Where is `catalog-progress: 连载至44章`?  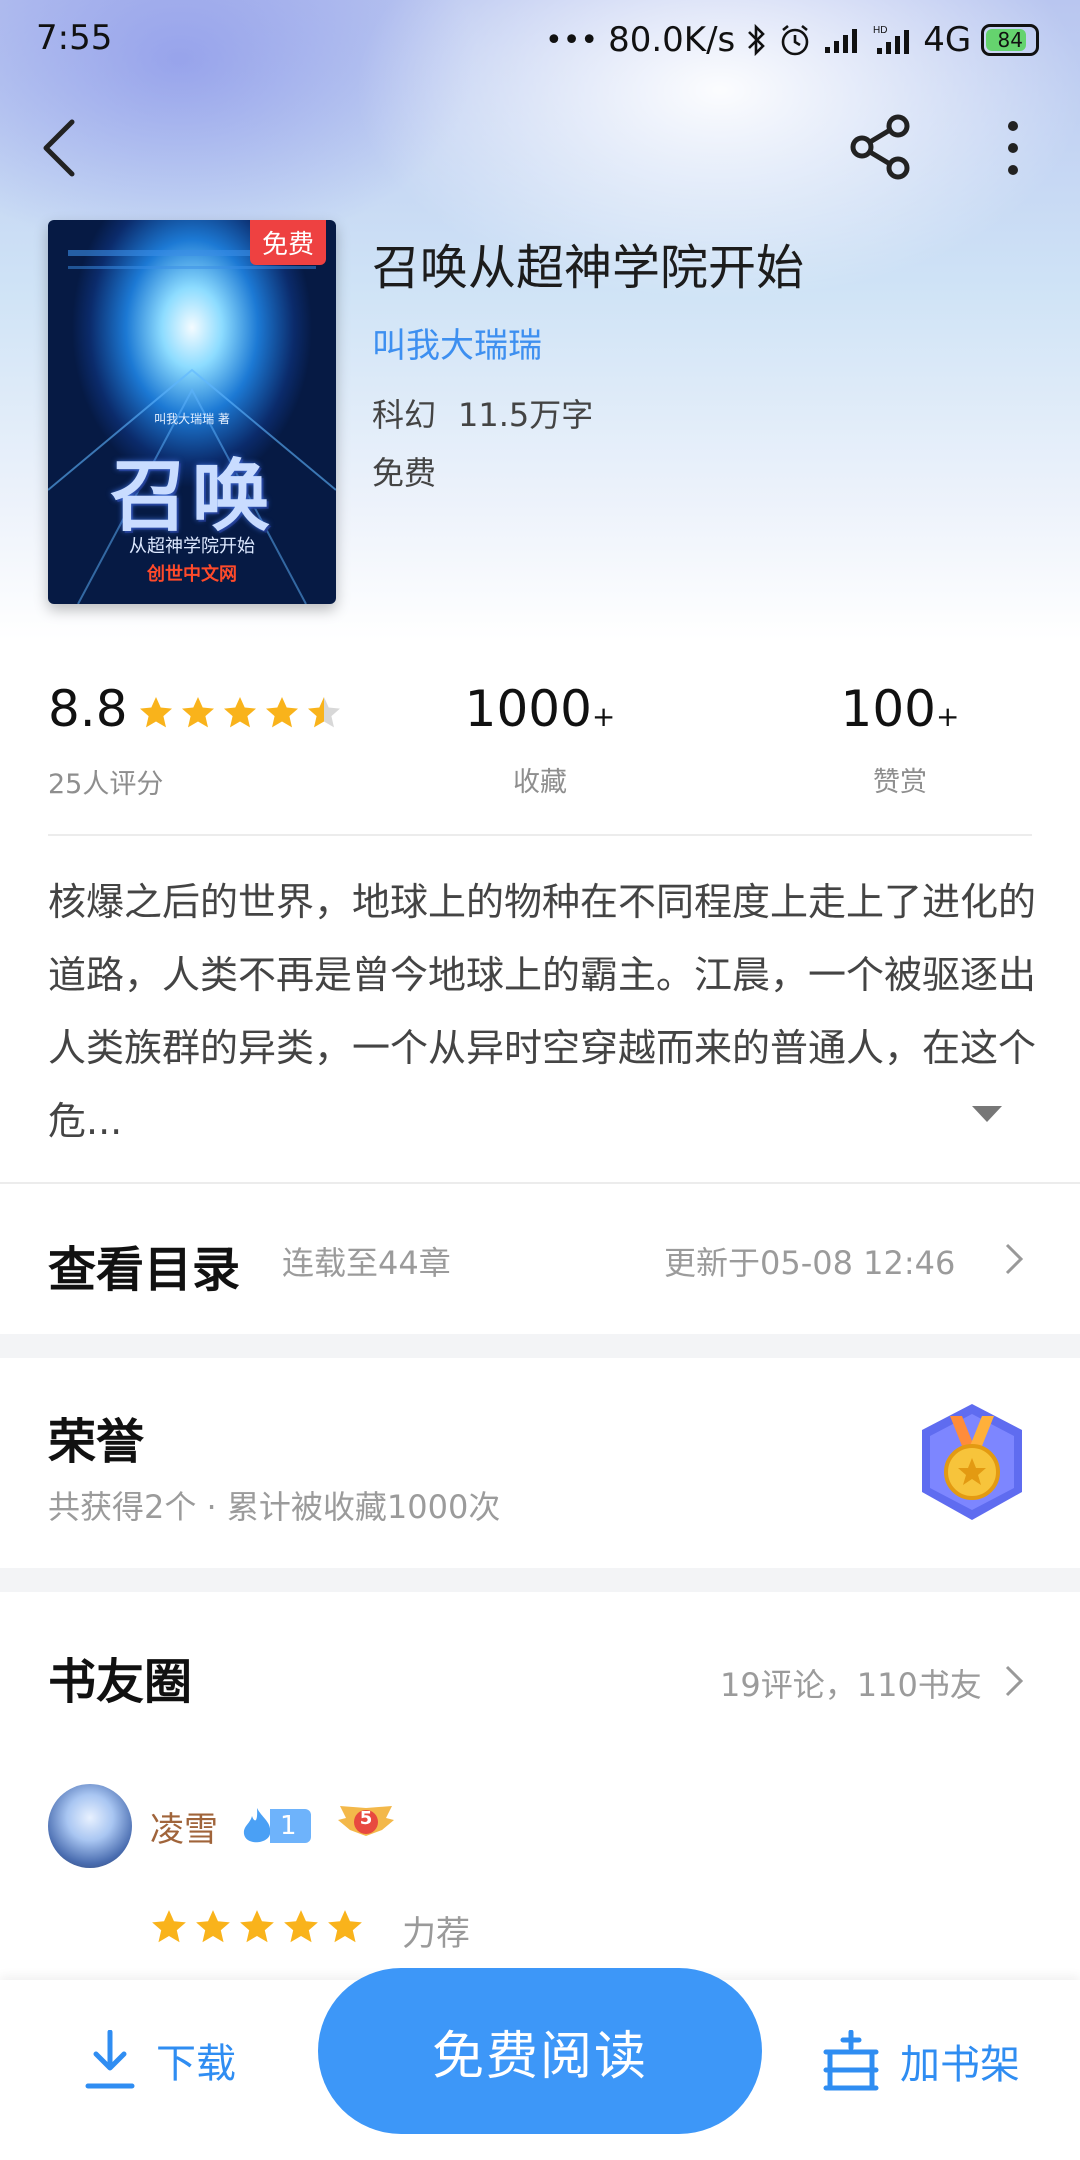
catalog-progress: 连载至44章 is located at coordinates (366, 1263).